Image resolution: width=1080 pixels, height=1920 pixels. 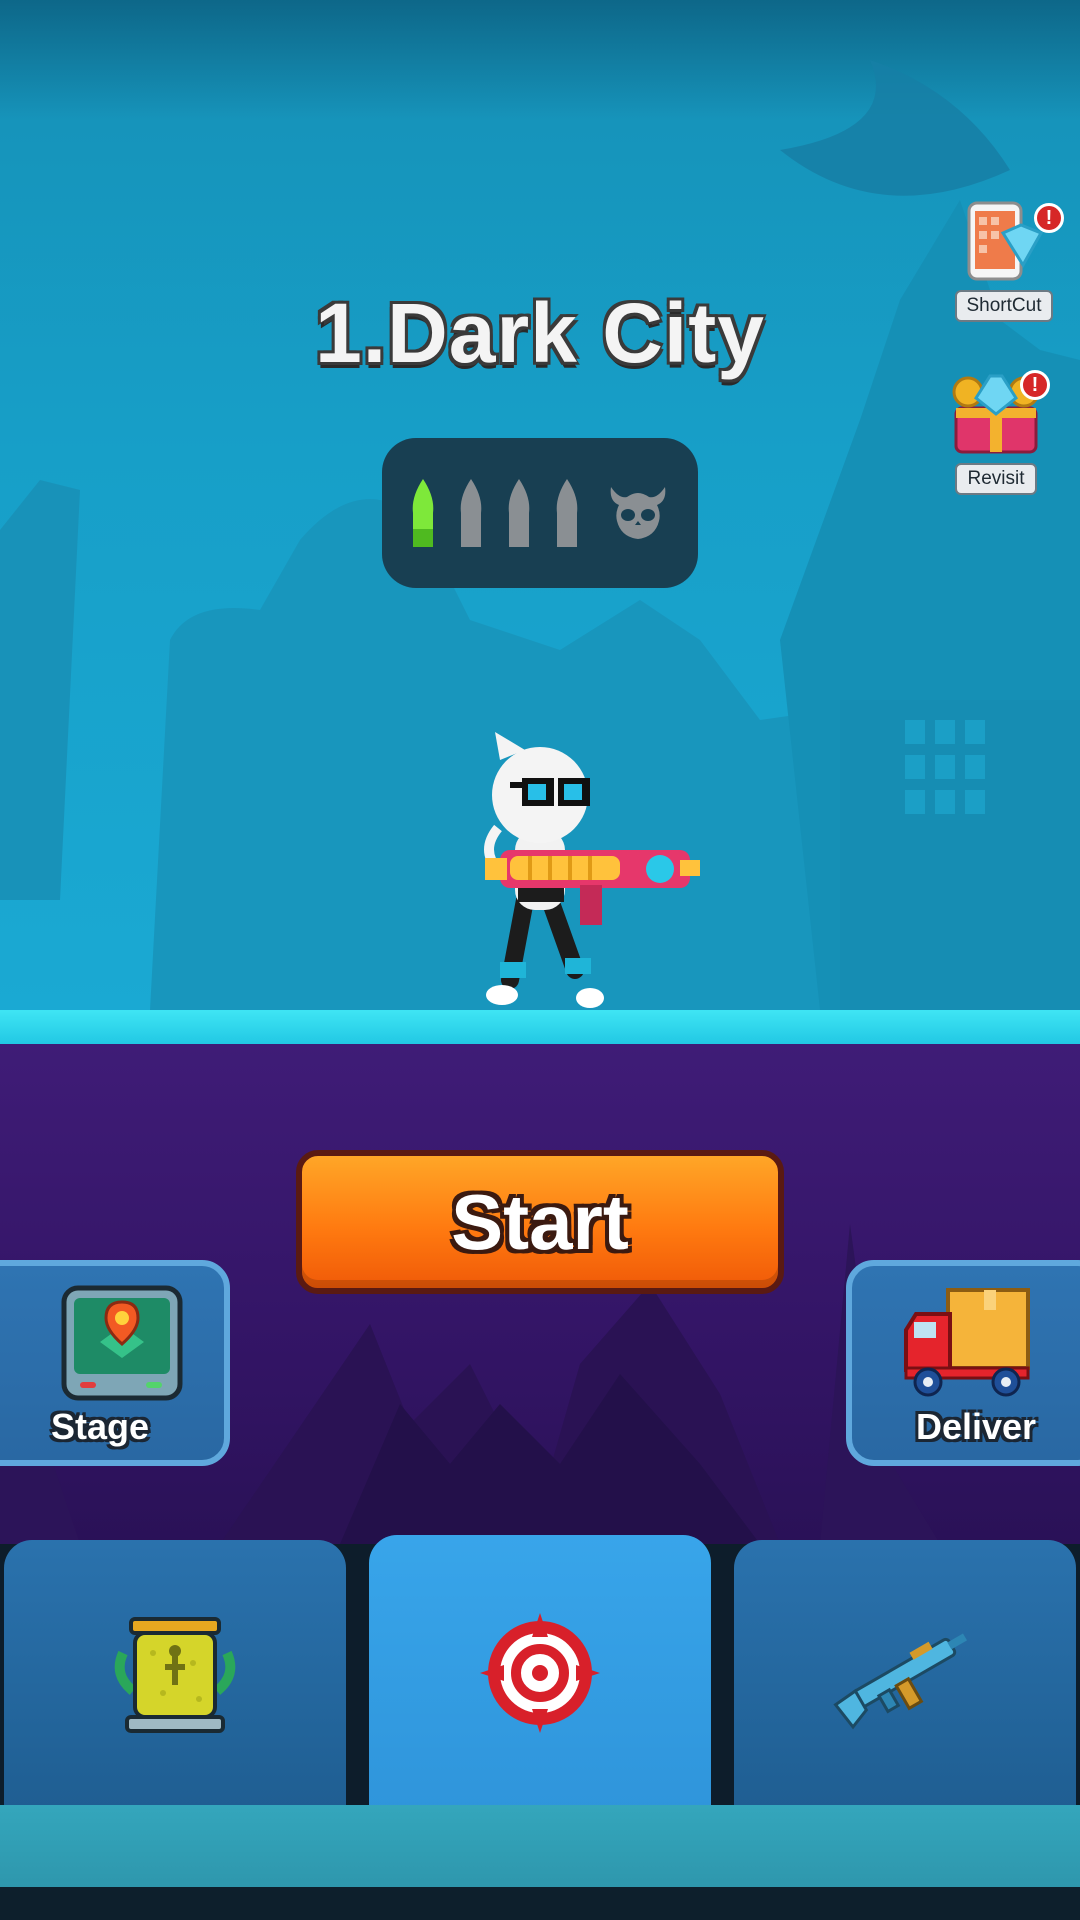 I want to click on shortcut-button: ShortCut !, so click(x=1006, y=258).